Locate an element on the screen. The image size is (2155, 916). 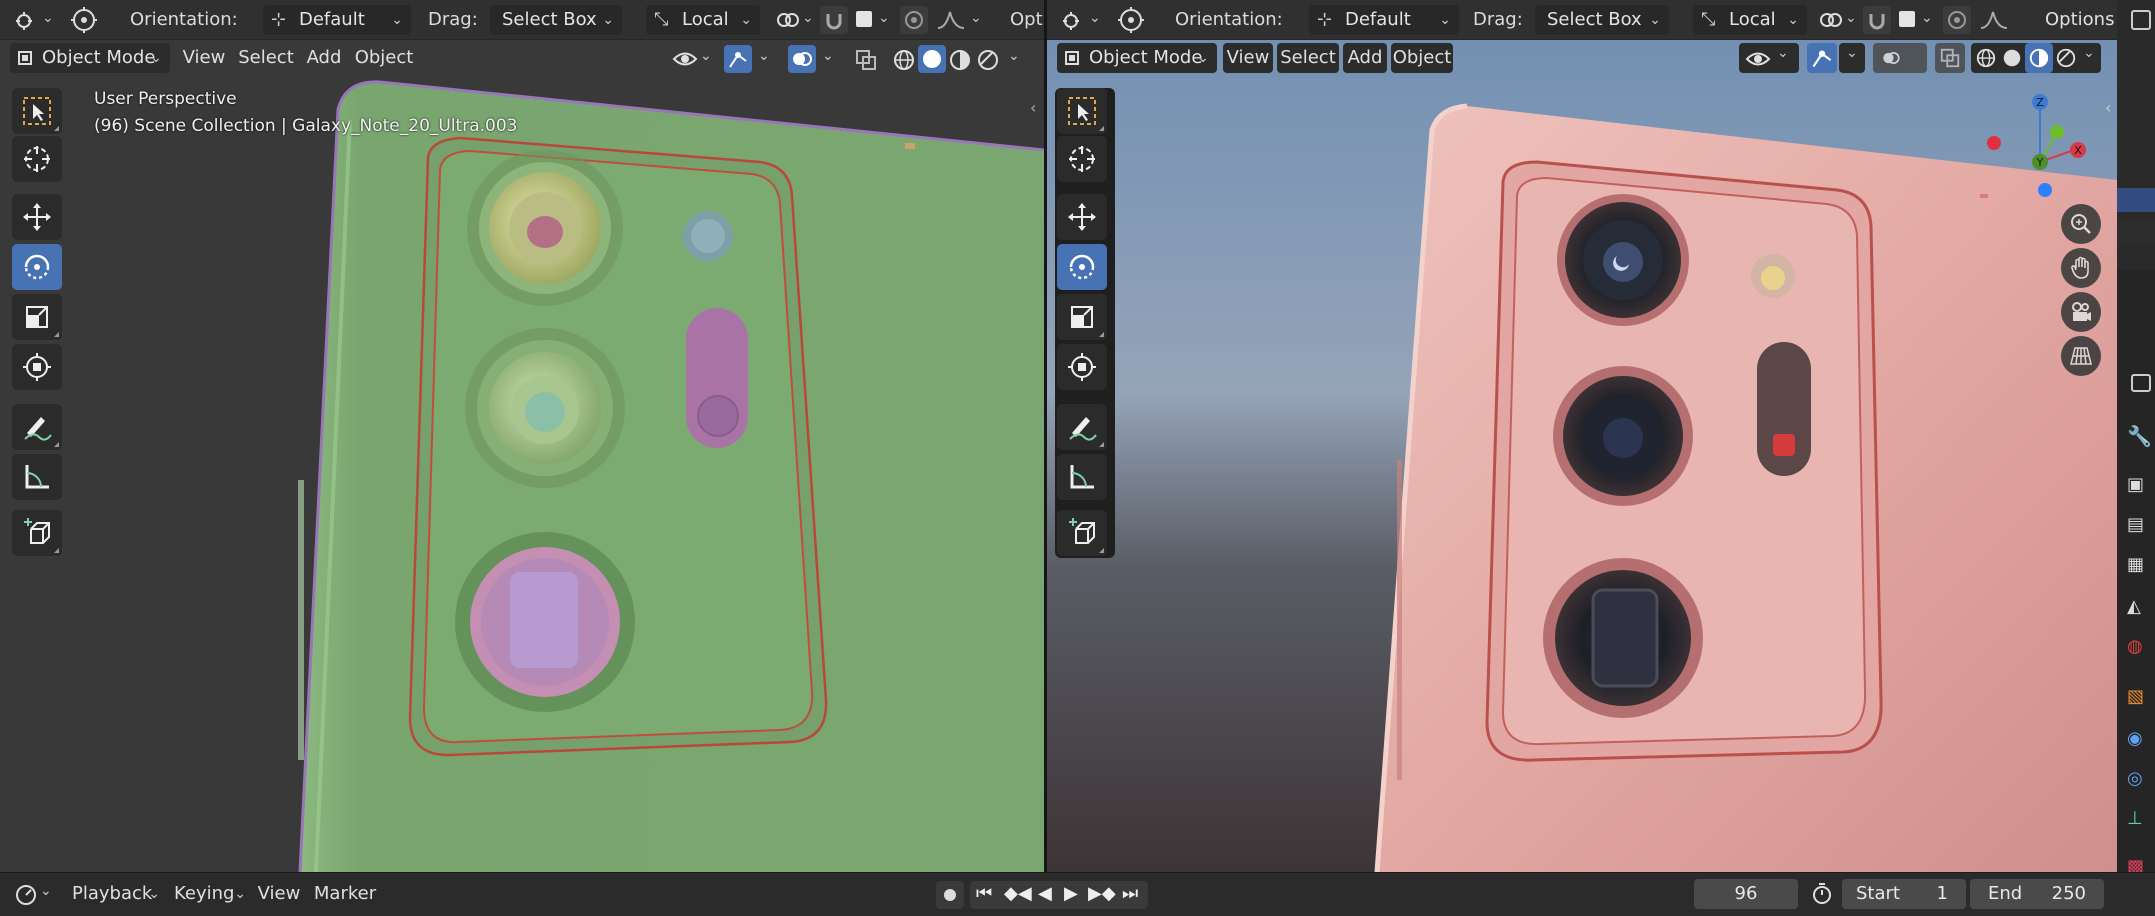
solid-shading-button is located at coordinates (932, 59).